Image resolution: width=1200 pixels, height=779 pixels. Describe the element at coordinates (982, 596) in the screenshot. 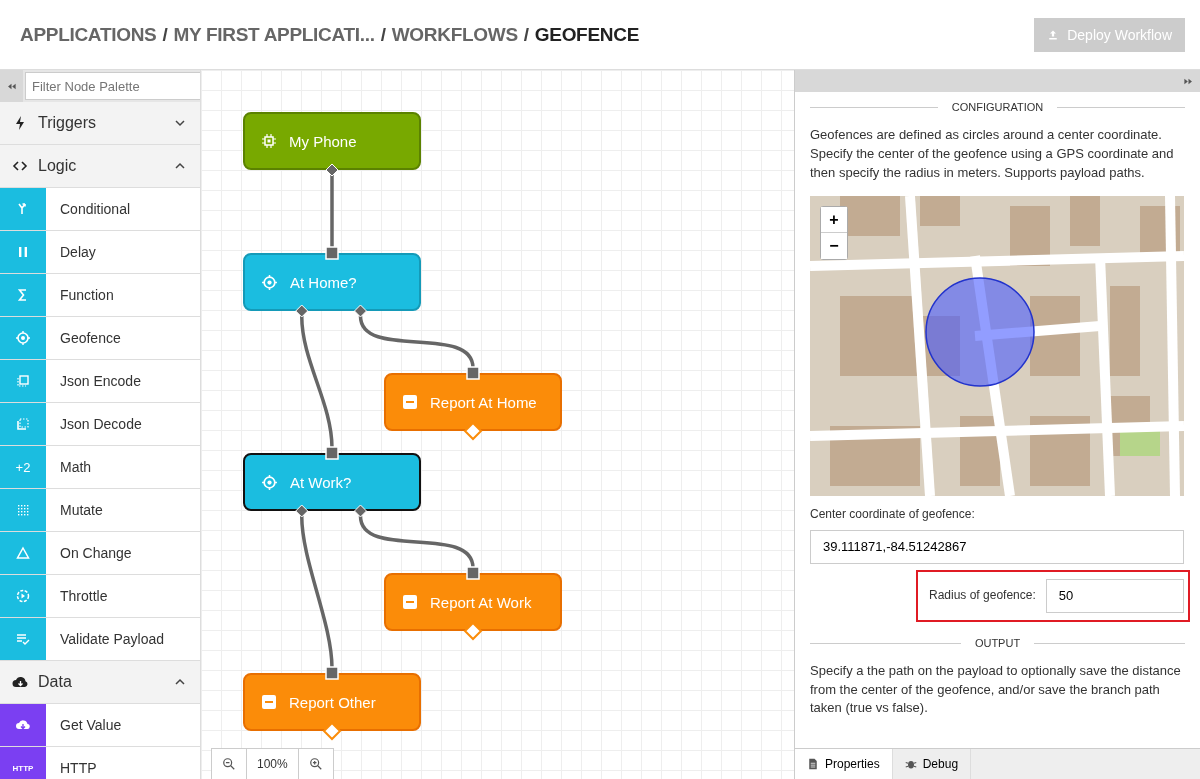

I see `field-label: Radius of geofence:` at that location.